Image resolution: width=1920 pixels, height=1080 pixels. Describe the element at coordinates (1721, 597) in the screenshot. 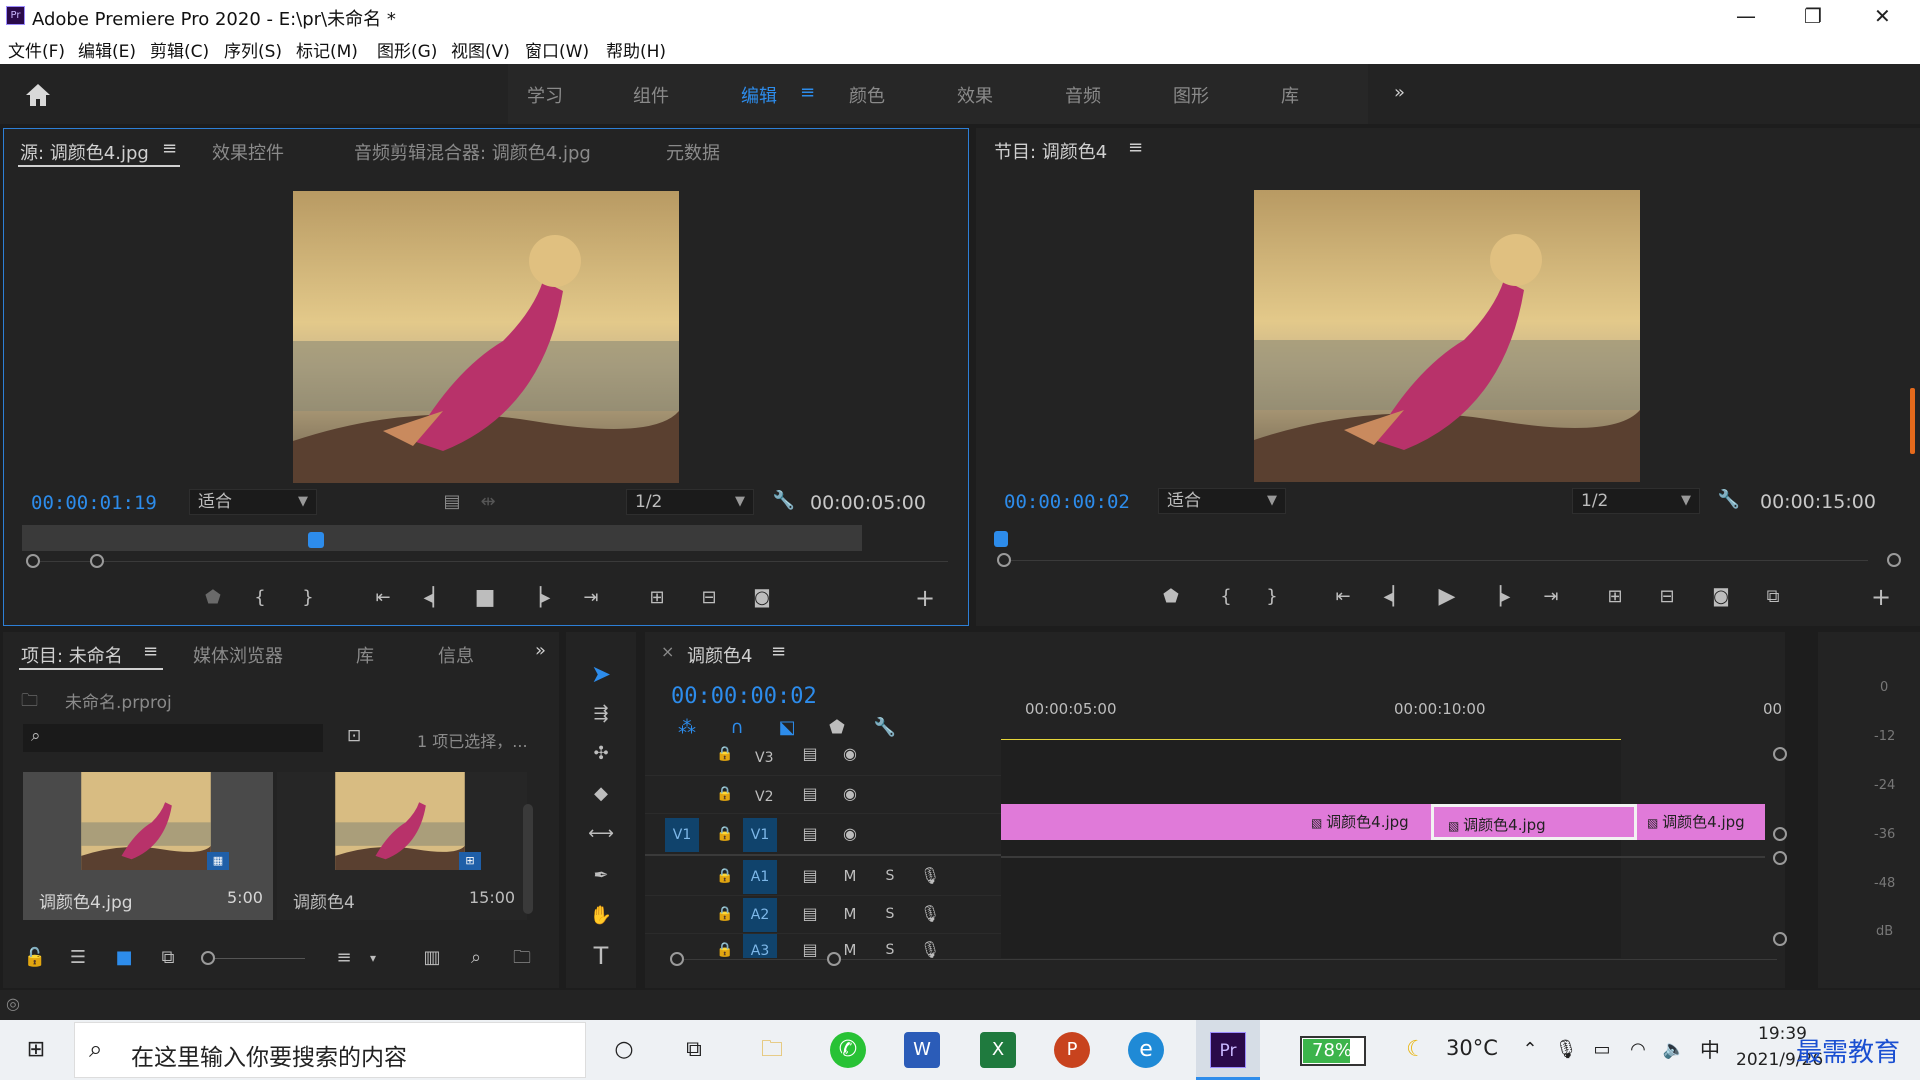

I see `program-export-frame-camera-icon: ◙` at that location.